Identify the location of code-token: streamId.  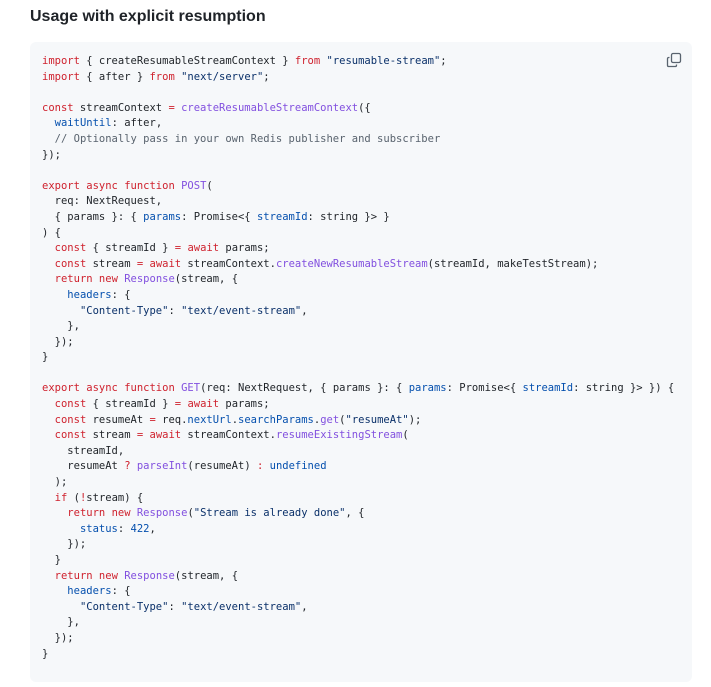
(548, 388).